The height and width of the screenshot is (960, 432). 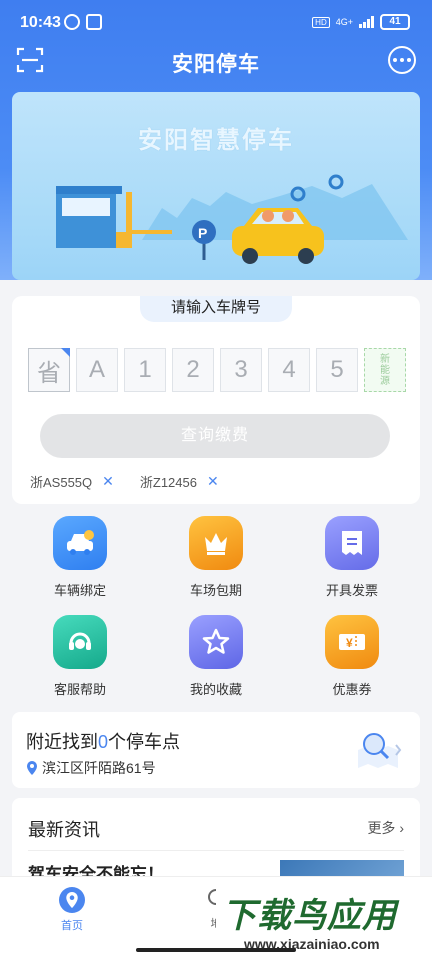 What do you see at coordinates (64, 830) in the screenshot?
I see `news-title: 最新资讯` at bounding box center [64, 830].